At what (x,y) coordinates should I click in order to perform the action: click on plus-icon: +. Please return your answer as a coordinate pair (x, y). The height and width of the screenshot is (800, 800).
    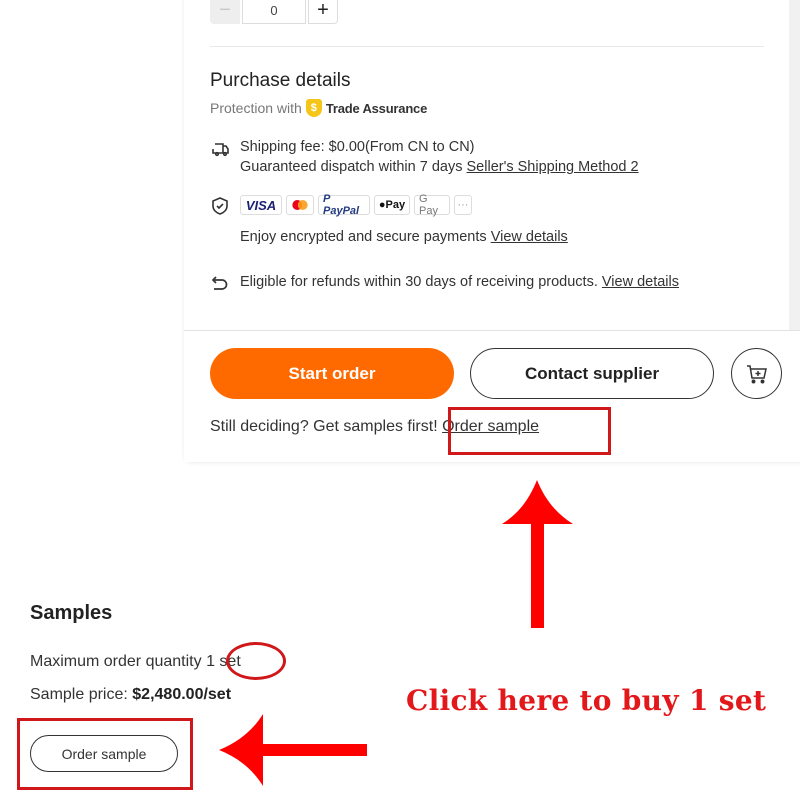
    Looking at the image, I should click on (323, 10).